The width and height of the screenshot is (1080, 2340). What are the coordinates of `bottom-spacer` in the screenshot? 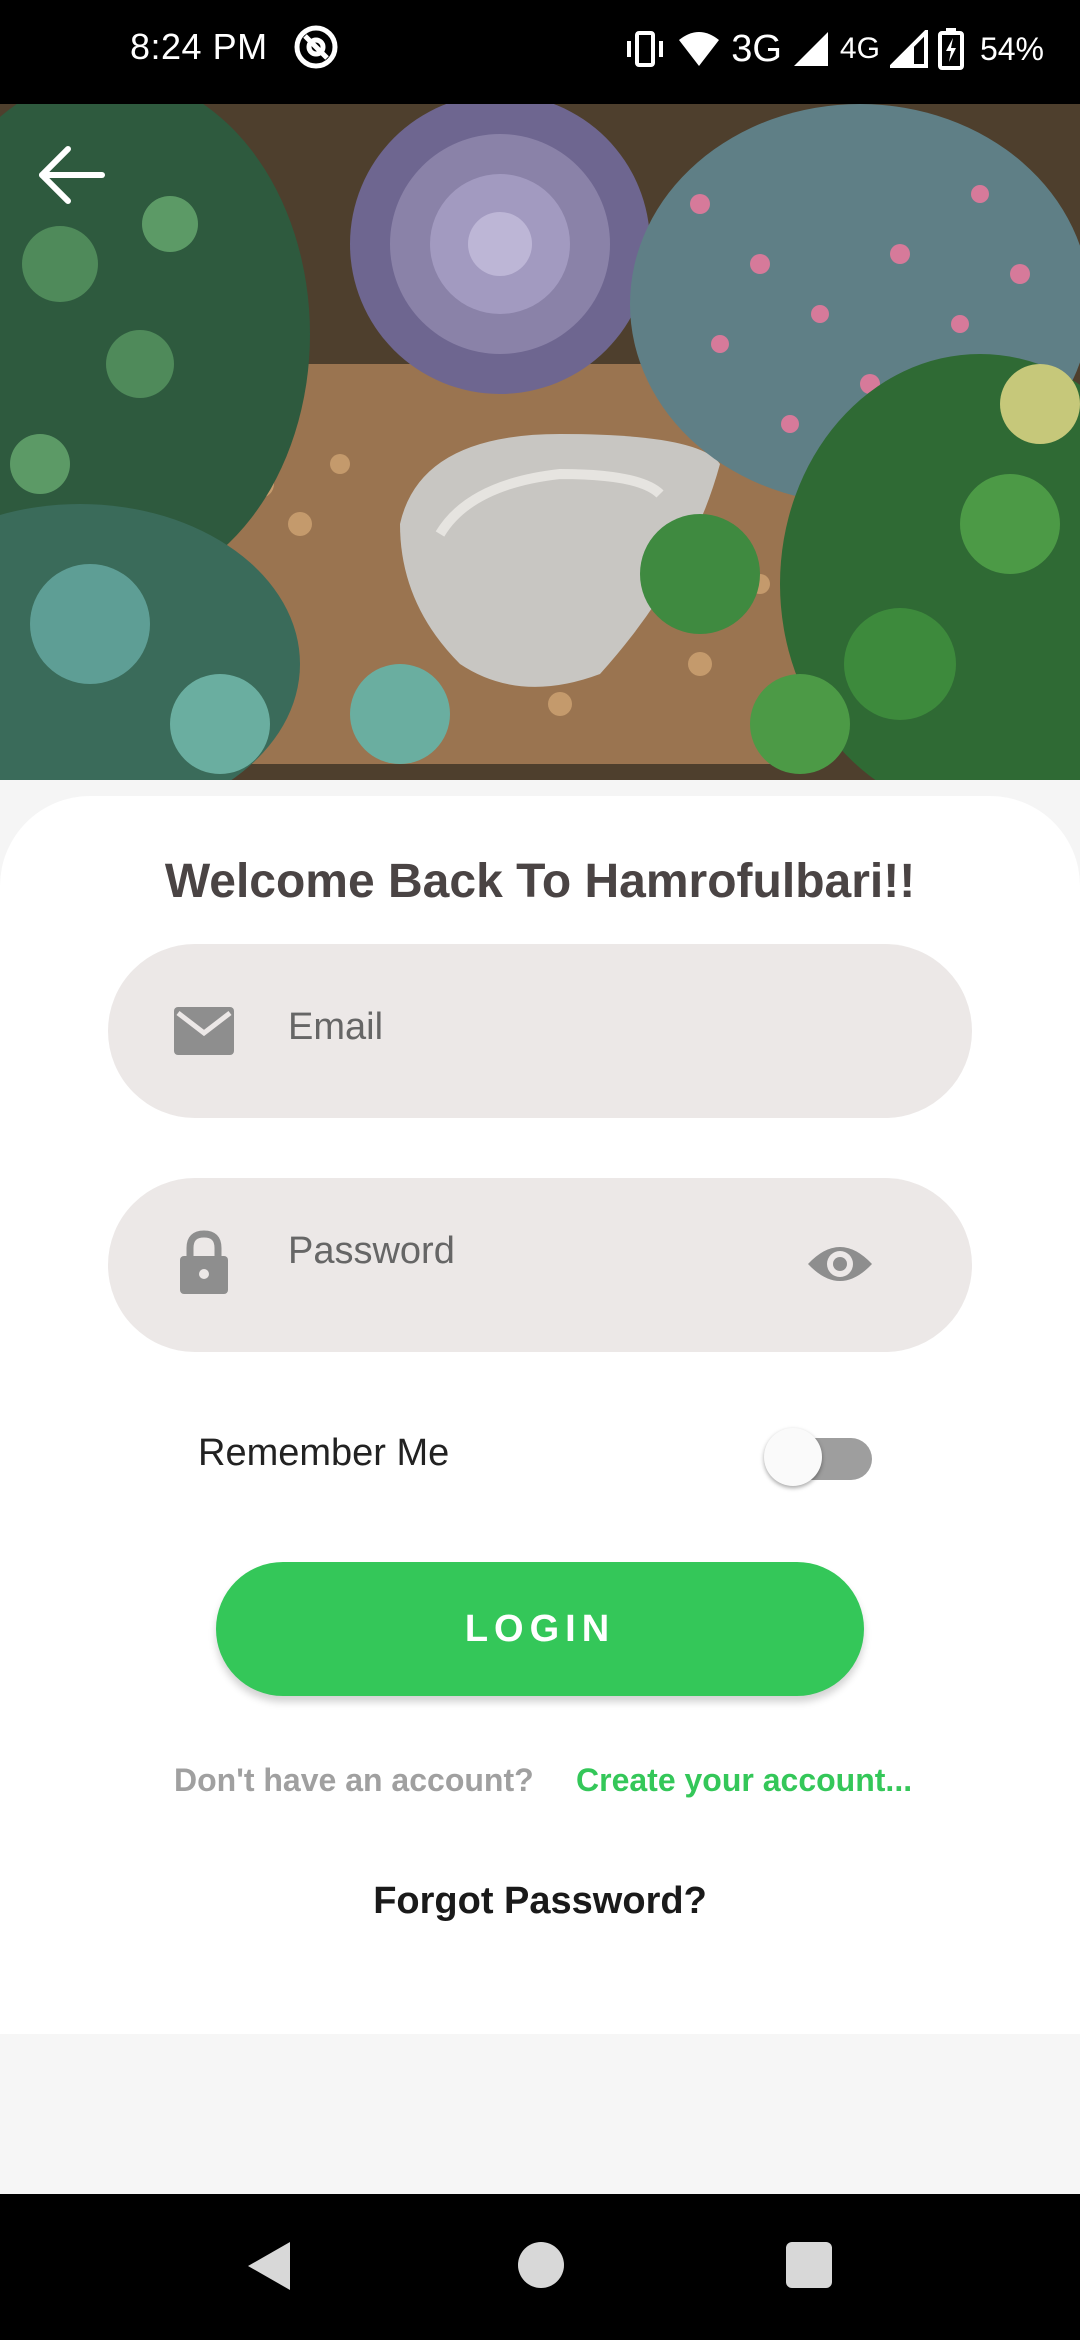 It's located at (540, 2114).